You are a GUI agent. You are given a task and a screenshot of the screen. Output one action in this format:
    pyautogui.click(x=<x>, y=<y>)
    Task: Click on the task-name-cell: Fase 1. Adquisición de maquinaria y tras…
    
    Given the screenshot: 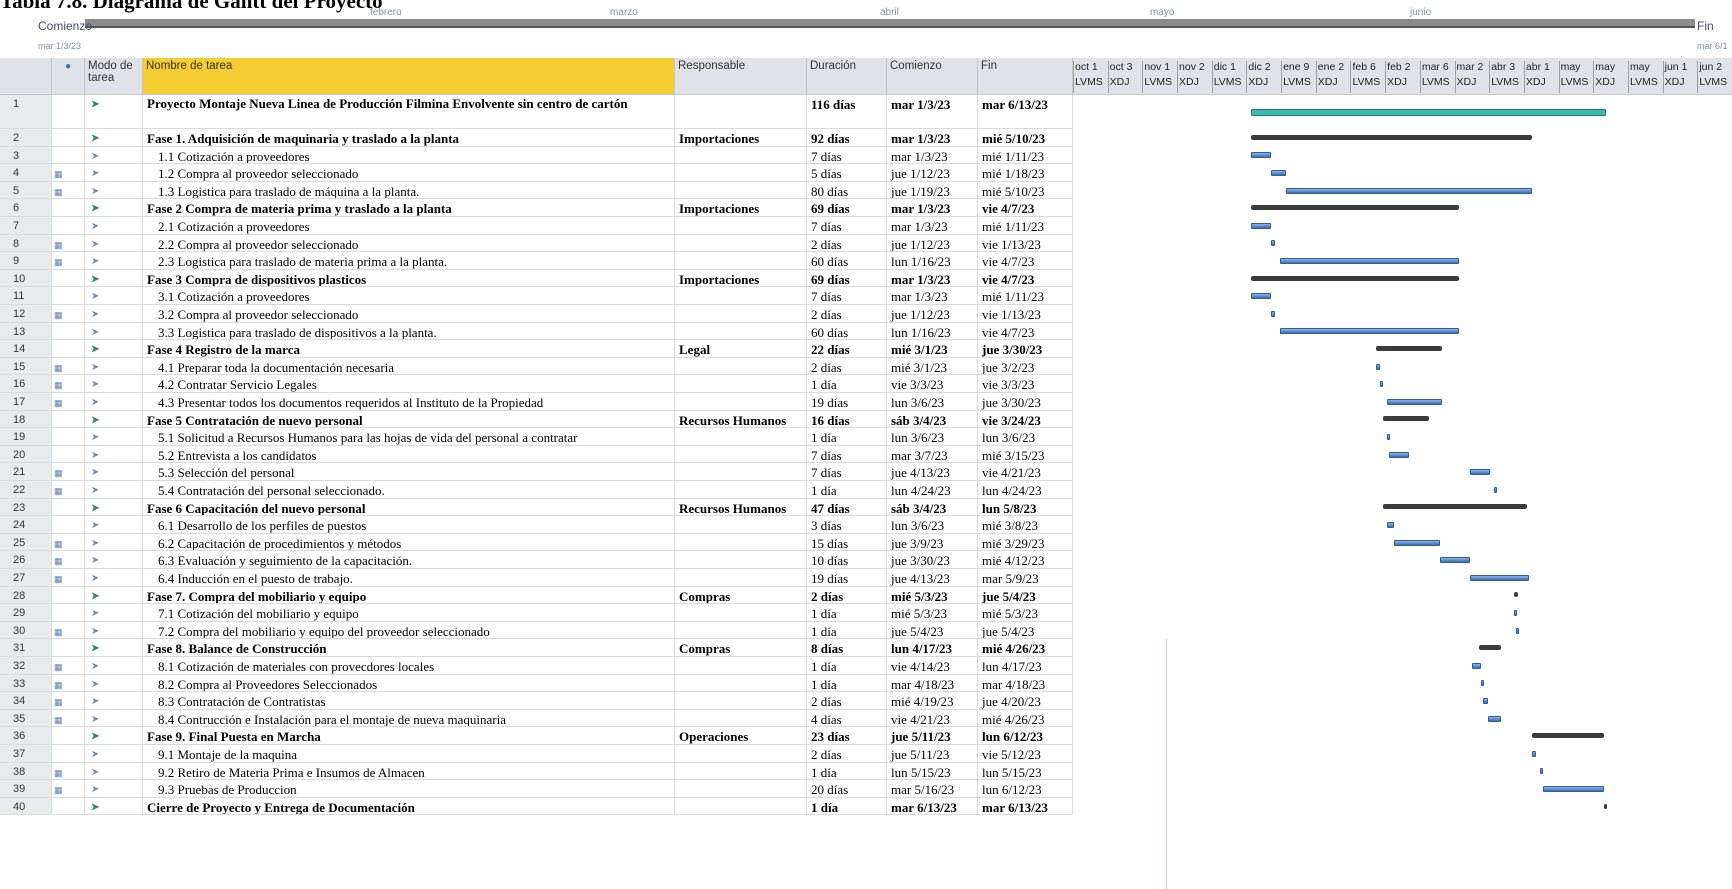 What is the action you would take?
    pyautogui.click(x=409, y=138)
    